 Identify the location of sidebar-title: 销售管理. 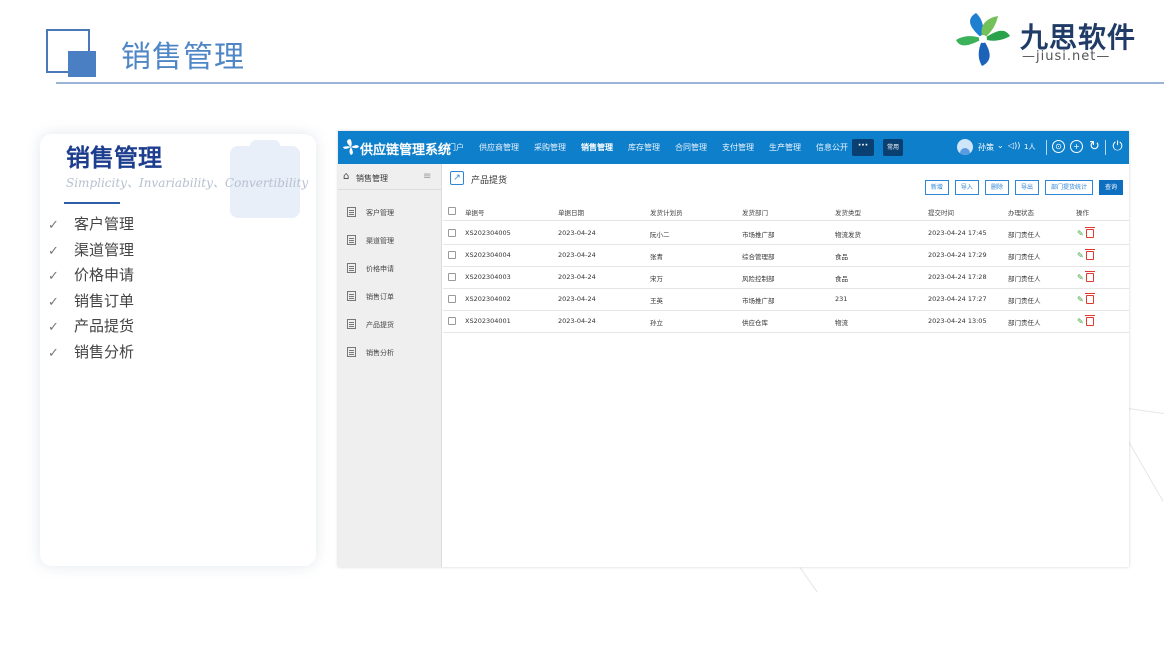
(372, 178).